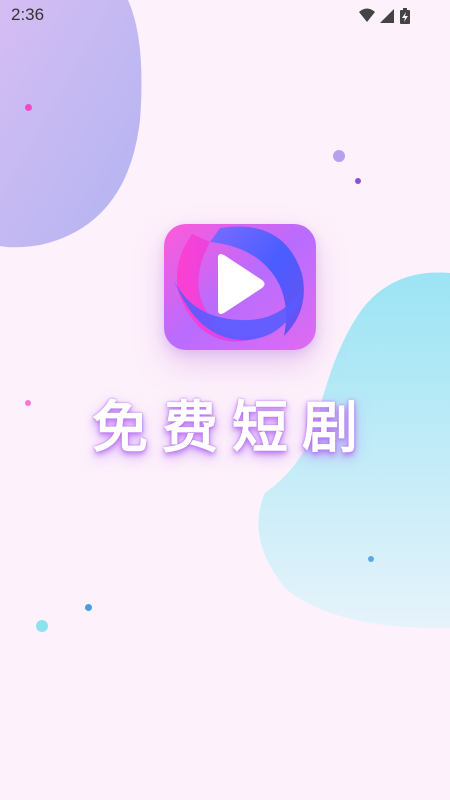 The image size is (450, 800). Describe the element at coordinates (240, 287) in the screenshot. I see `app-logo` at that location.